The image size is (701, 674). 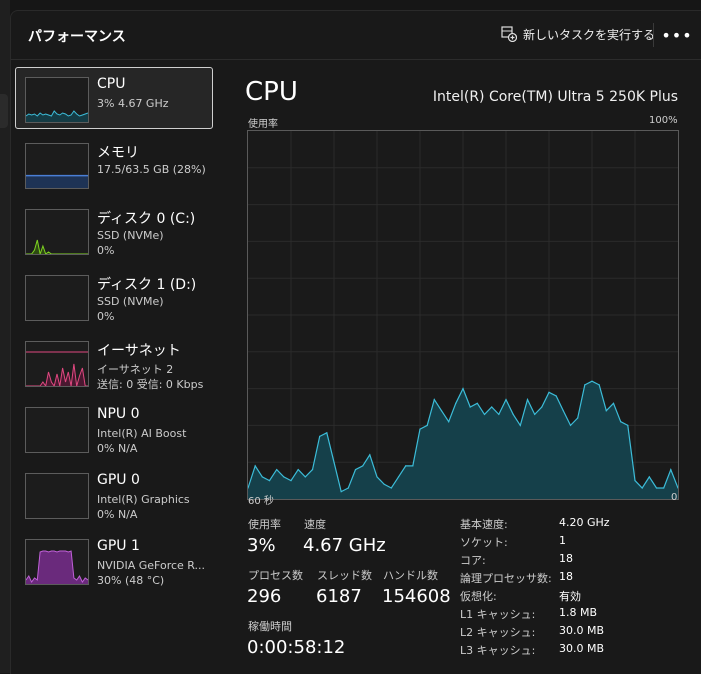 What do you see at coordinates (676, 35) in the screenshot?
I see `more-options-button: •••` at bounding box center [676, 35].